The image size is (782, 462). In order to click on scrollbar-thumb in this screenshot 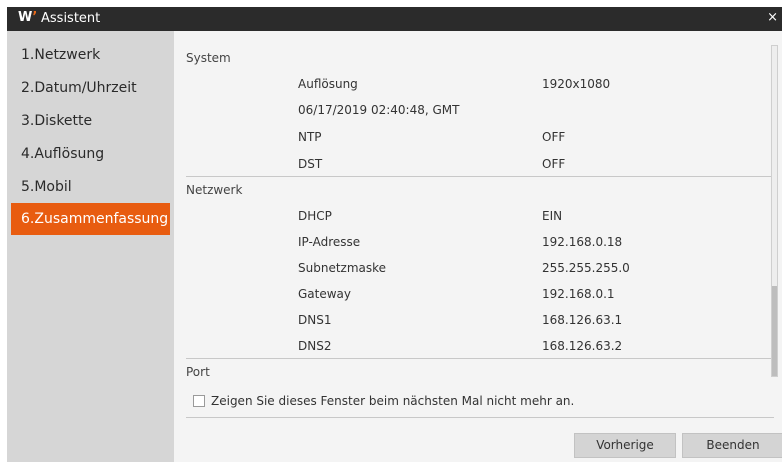, I will do `click(774, 331)`.